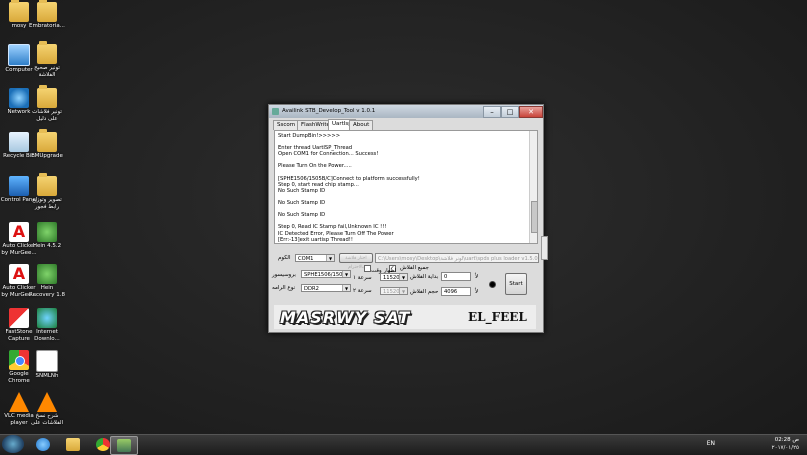 The height and width of the screenshot is (455, 807). I want to click on window-title: Availink STB_Develop_Tool v 1.0.1, so click(329, 111).